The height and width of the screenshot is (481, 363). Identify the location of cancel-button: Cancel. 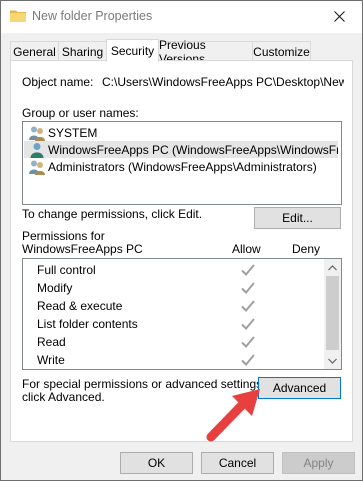
(237, 463).